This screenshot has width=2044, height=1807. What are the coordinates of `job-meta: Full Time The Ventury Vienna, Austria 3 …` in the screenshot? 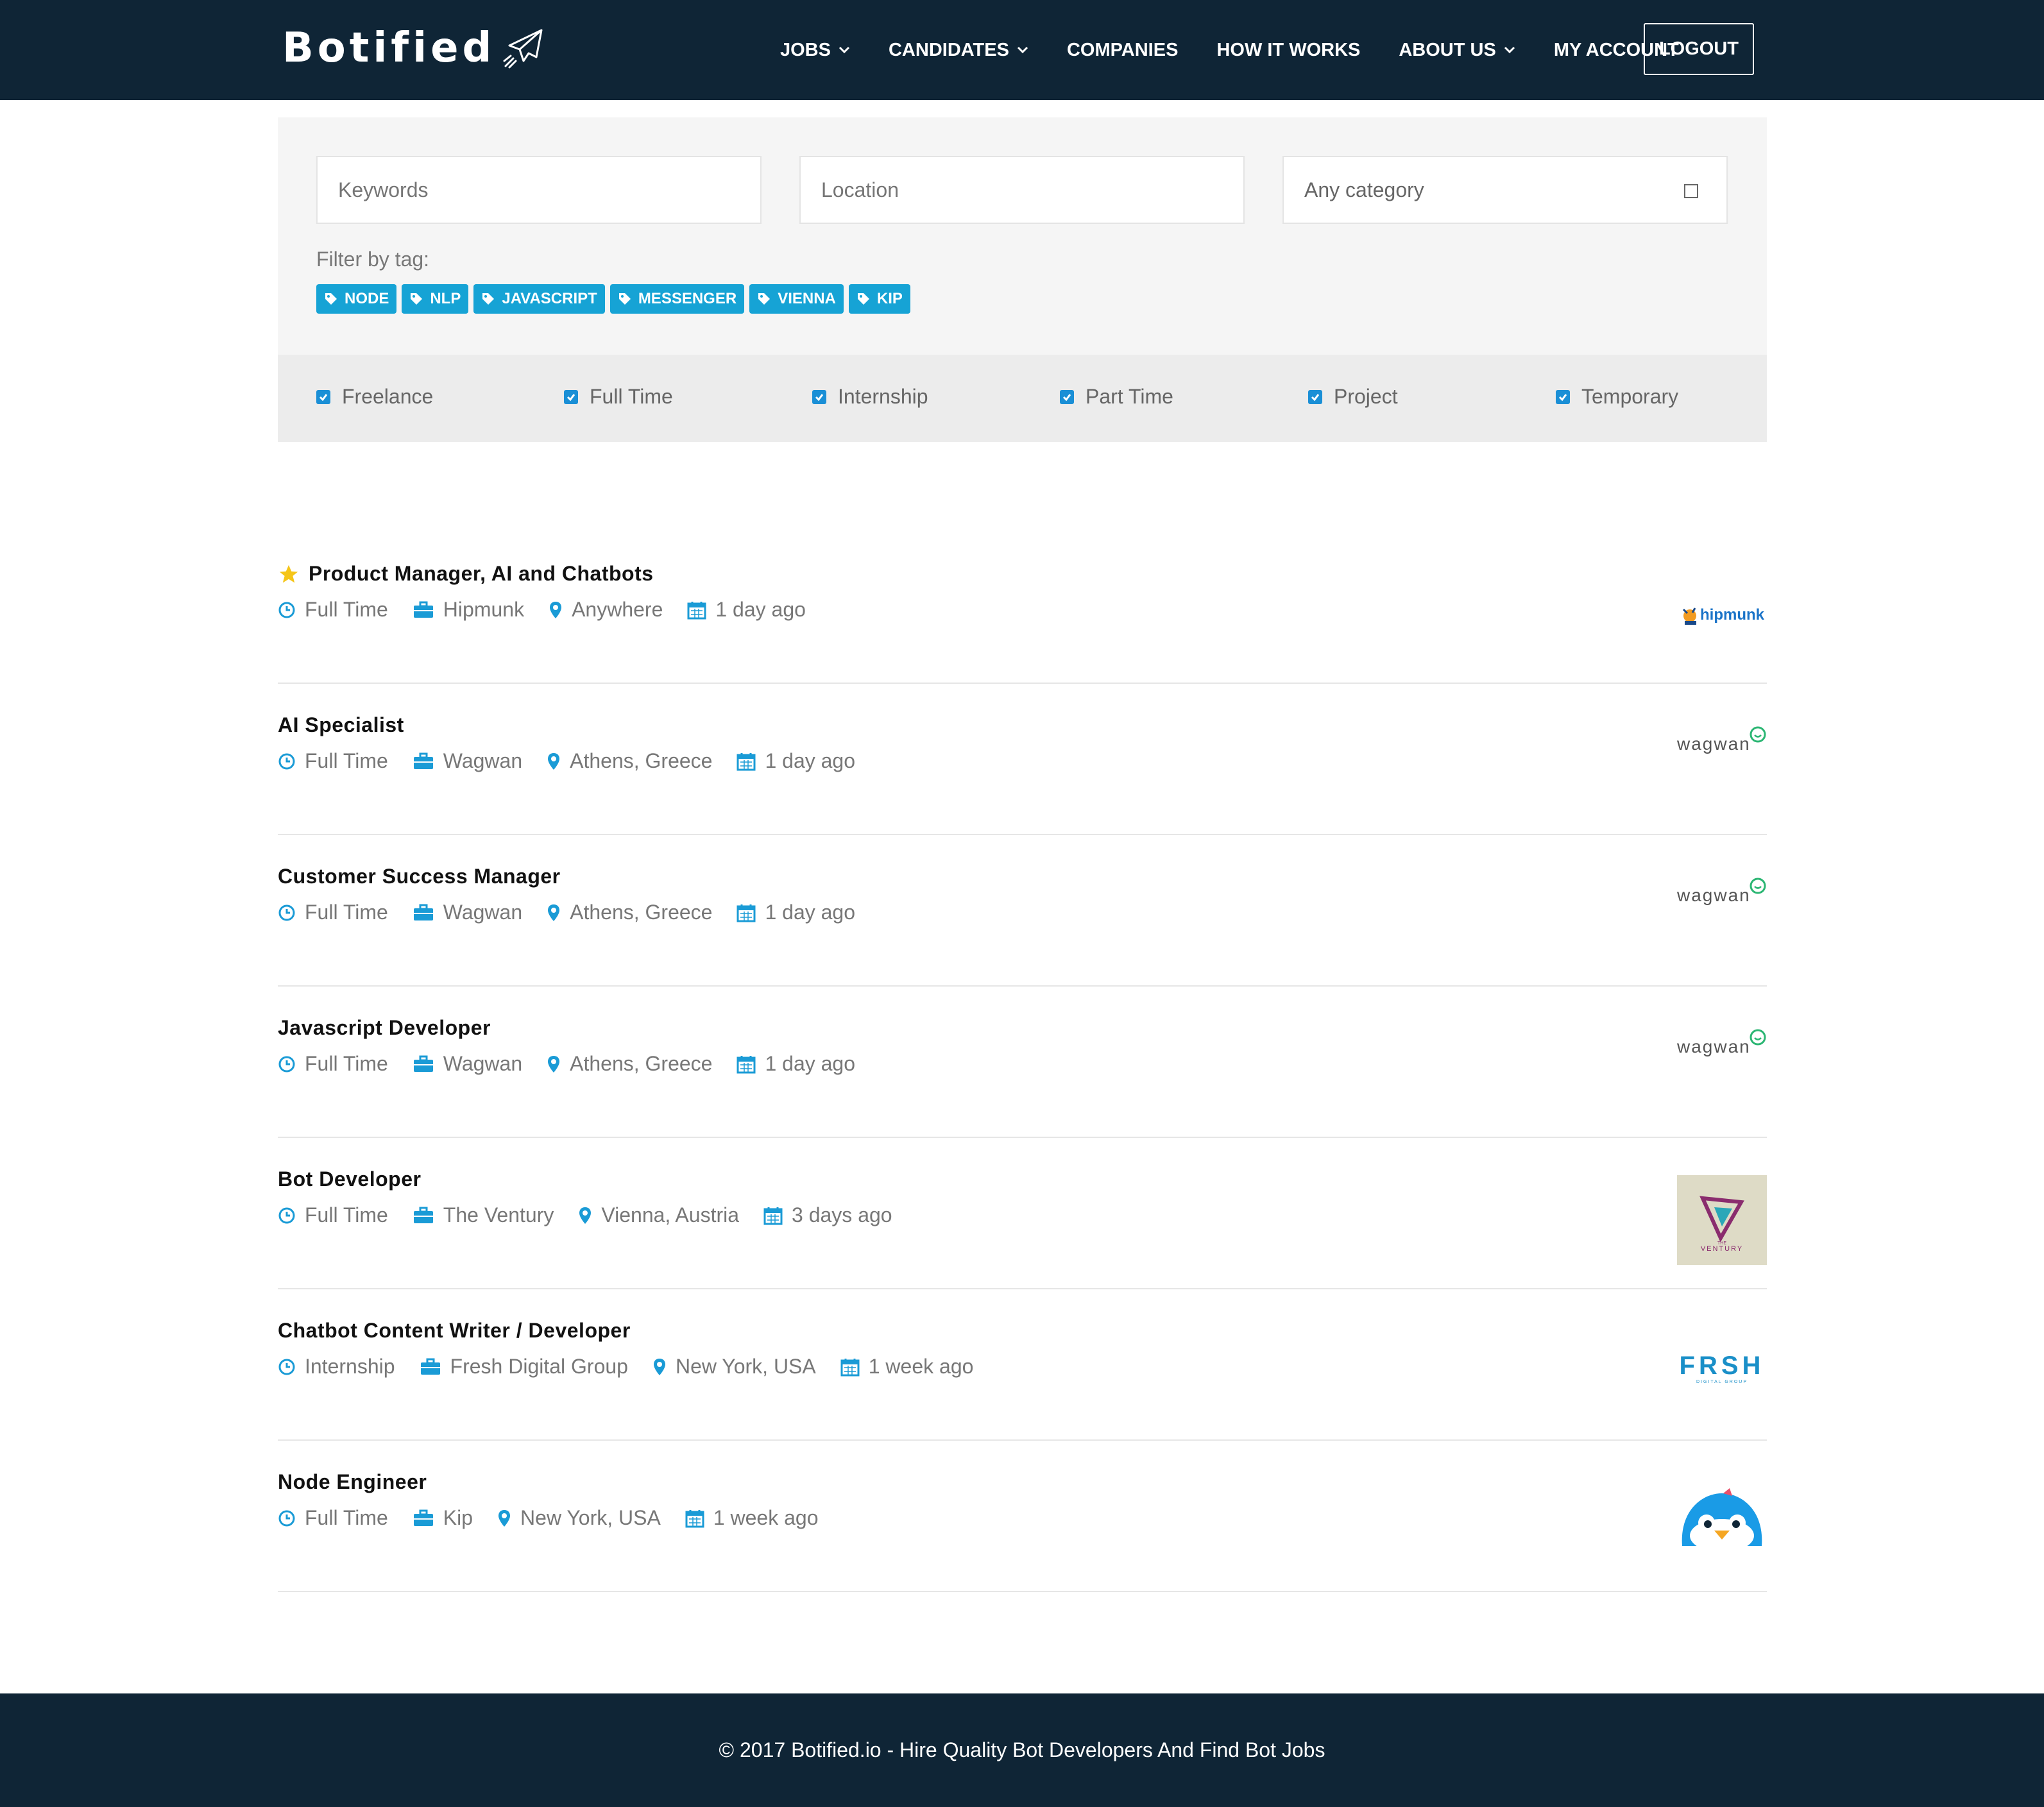 It's located at (598, 1215).